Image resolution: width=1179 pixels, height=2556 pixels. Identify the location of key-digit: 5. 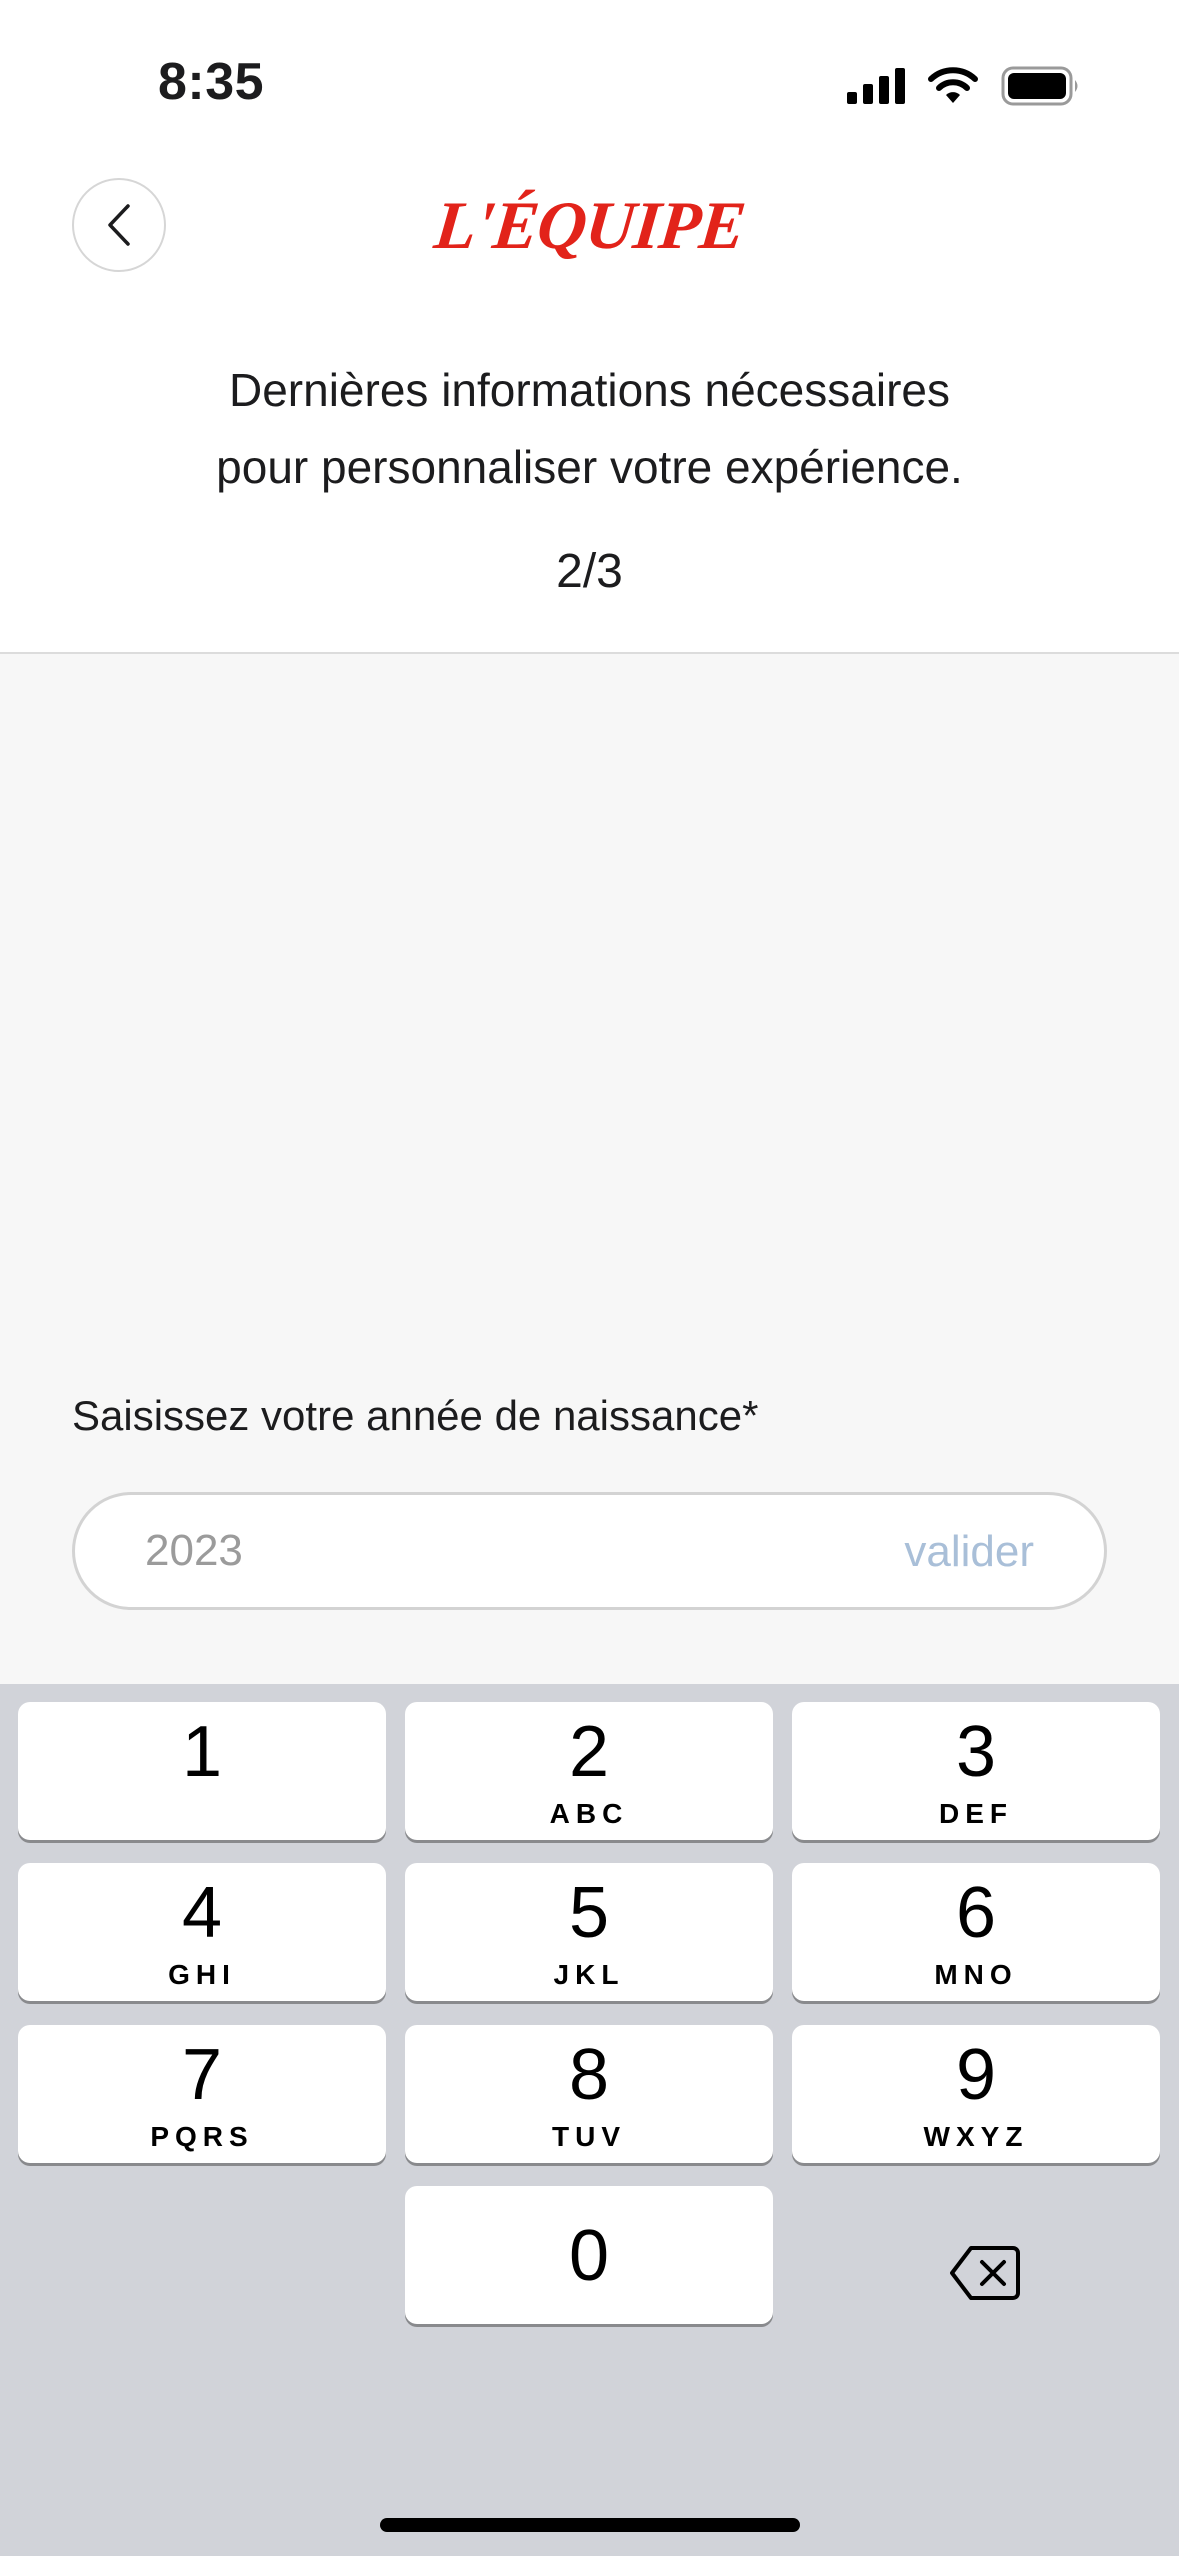
(589, 1913).